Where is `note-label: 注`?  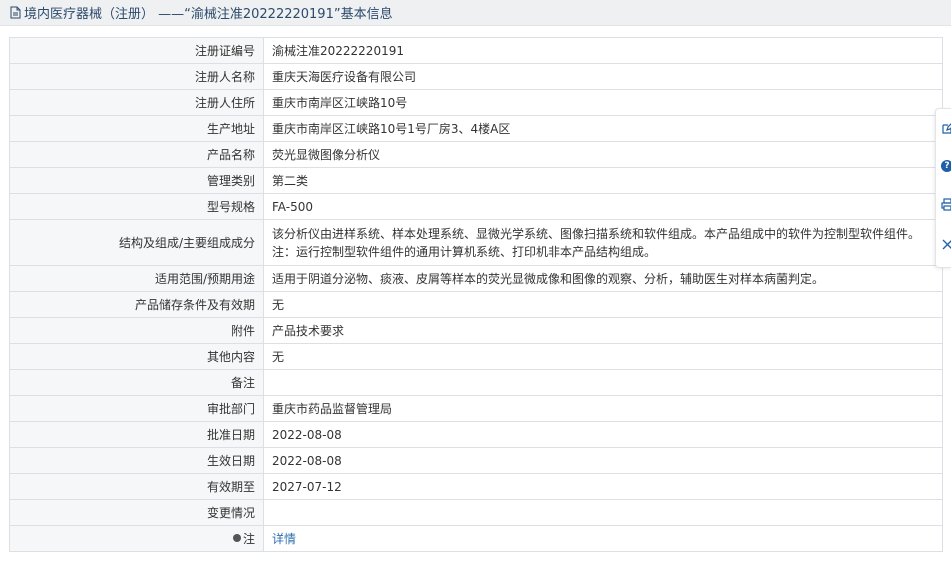 note-label: 注 is located at coordinates (248, 538).